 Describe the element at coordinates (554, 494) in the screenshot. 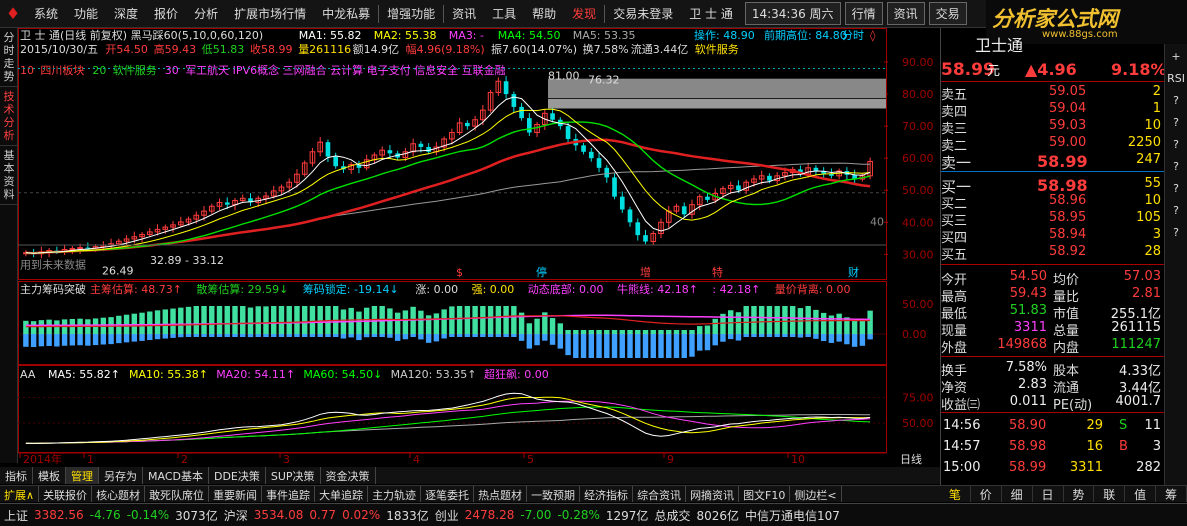

I see `extension-tab-10: 一致预期` at that location.